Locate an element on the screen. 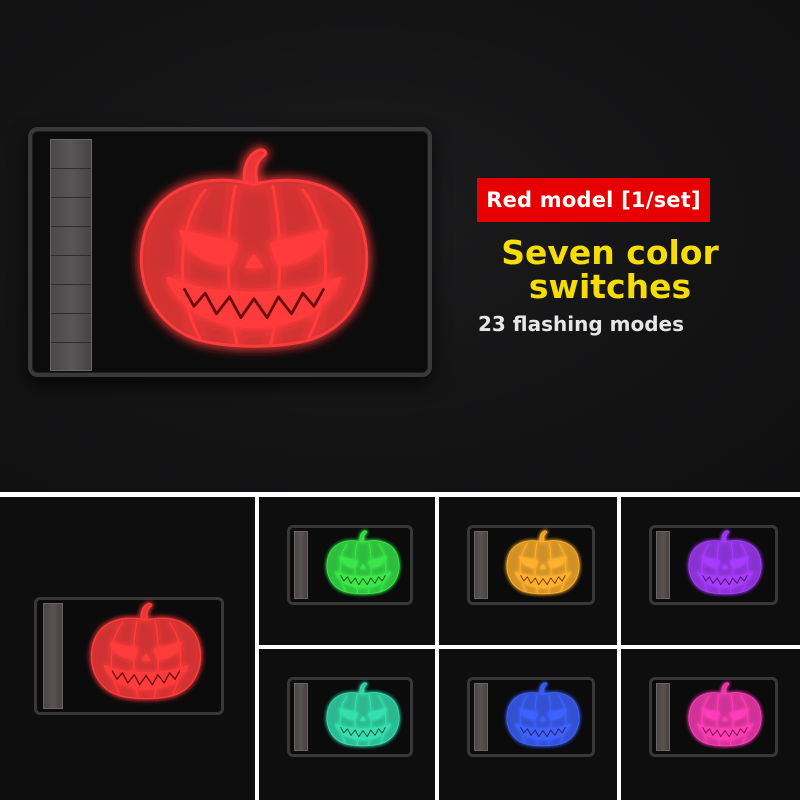  variant-cell-orange is located at coordinates (528, 571).